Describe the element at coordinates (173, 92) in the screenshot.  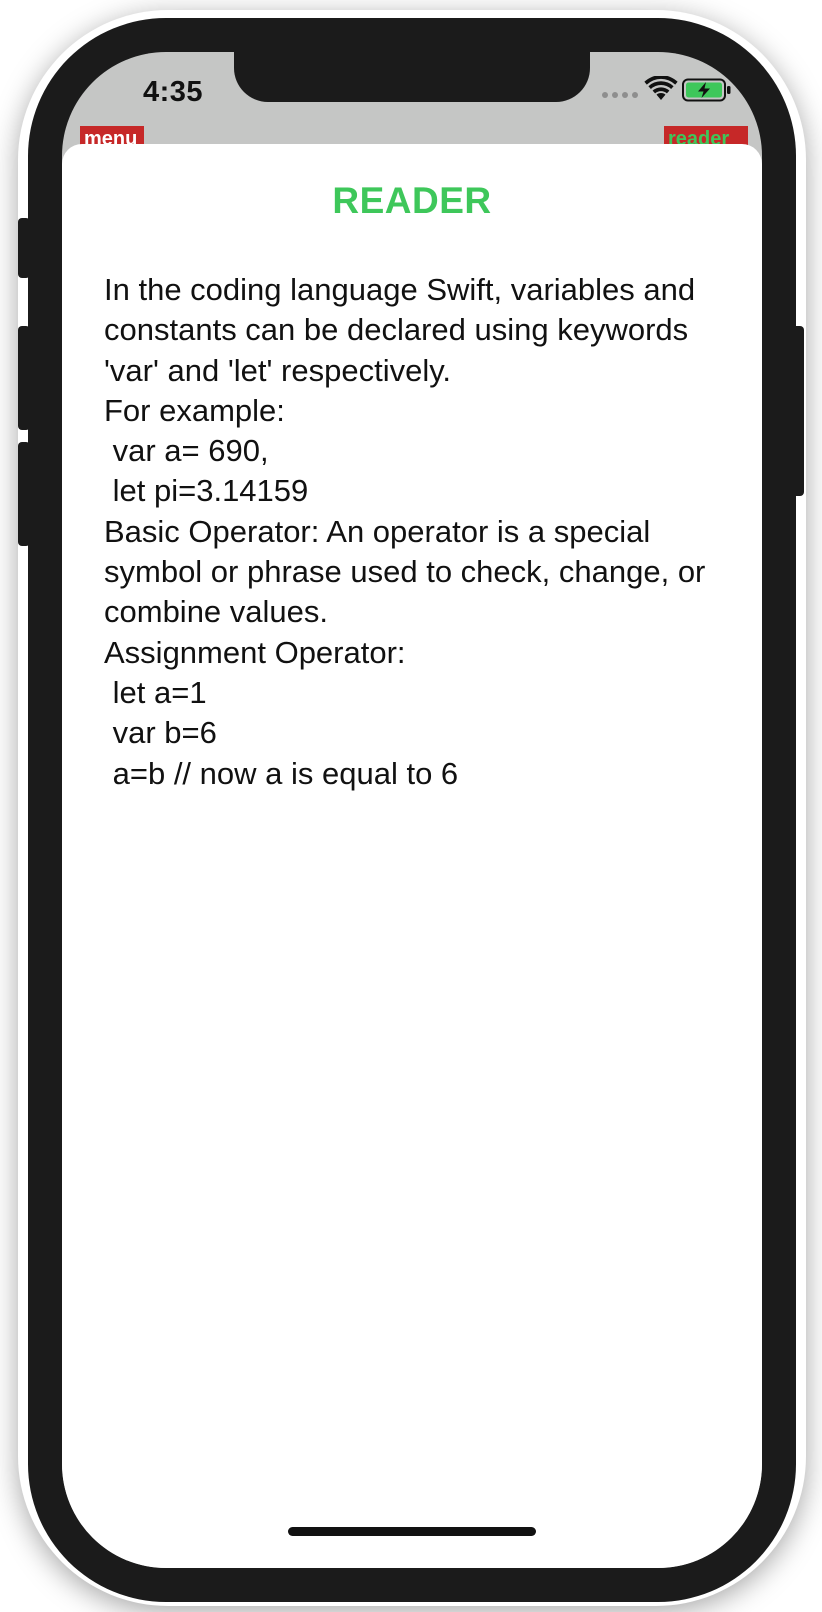
I see `status-time: 4:35` at that location.